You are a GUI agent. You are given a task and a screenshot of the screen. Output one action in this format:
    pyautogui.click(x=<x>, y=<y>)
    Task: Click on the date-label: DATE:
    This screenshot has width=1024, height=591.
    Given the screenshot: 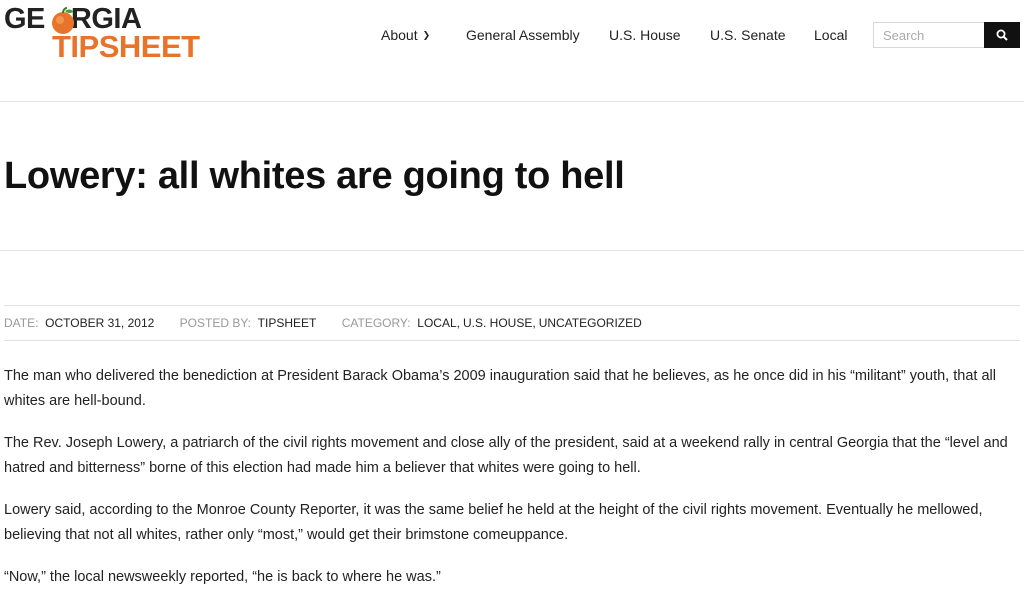 What is the action you would take?
    pyautogui.click(x=21, y=323)
    